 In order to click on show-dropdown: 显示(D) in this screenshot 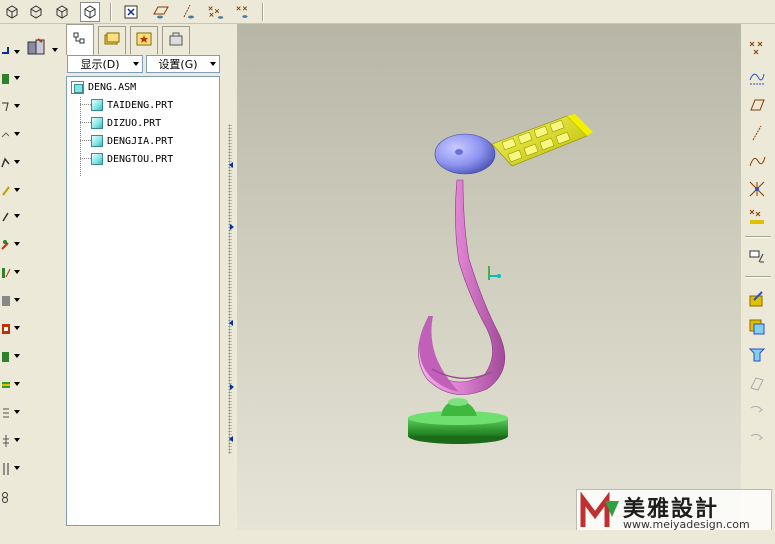, I will do `click(105, 64)`.